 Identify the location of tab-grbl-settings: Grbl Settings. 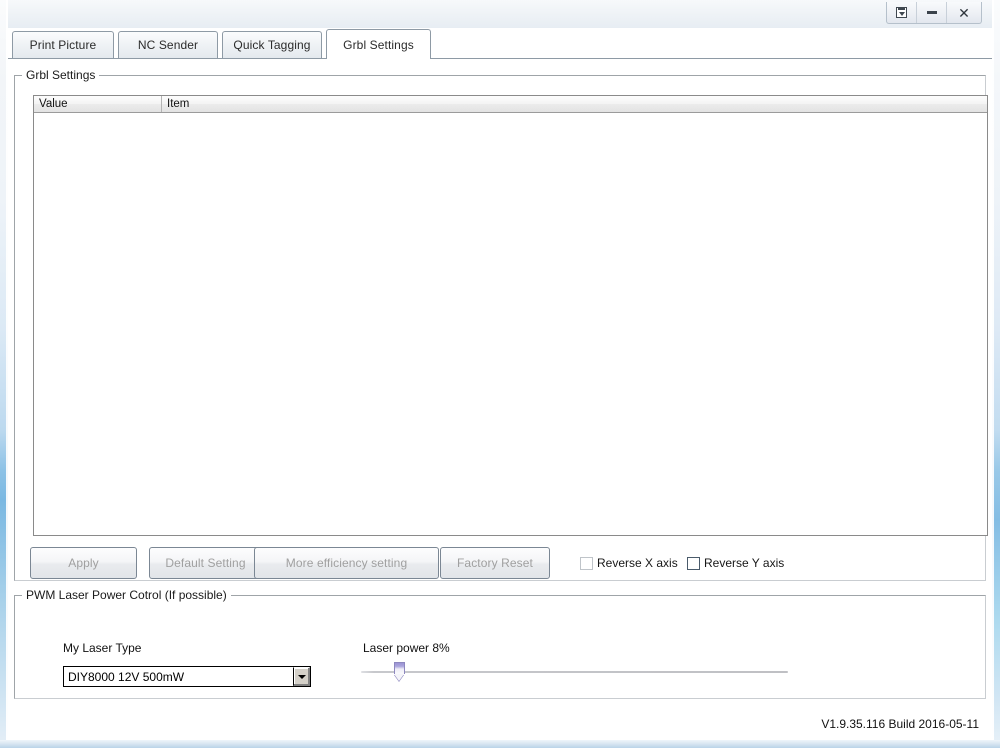
(378, 44).